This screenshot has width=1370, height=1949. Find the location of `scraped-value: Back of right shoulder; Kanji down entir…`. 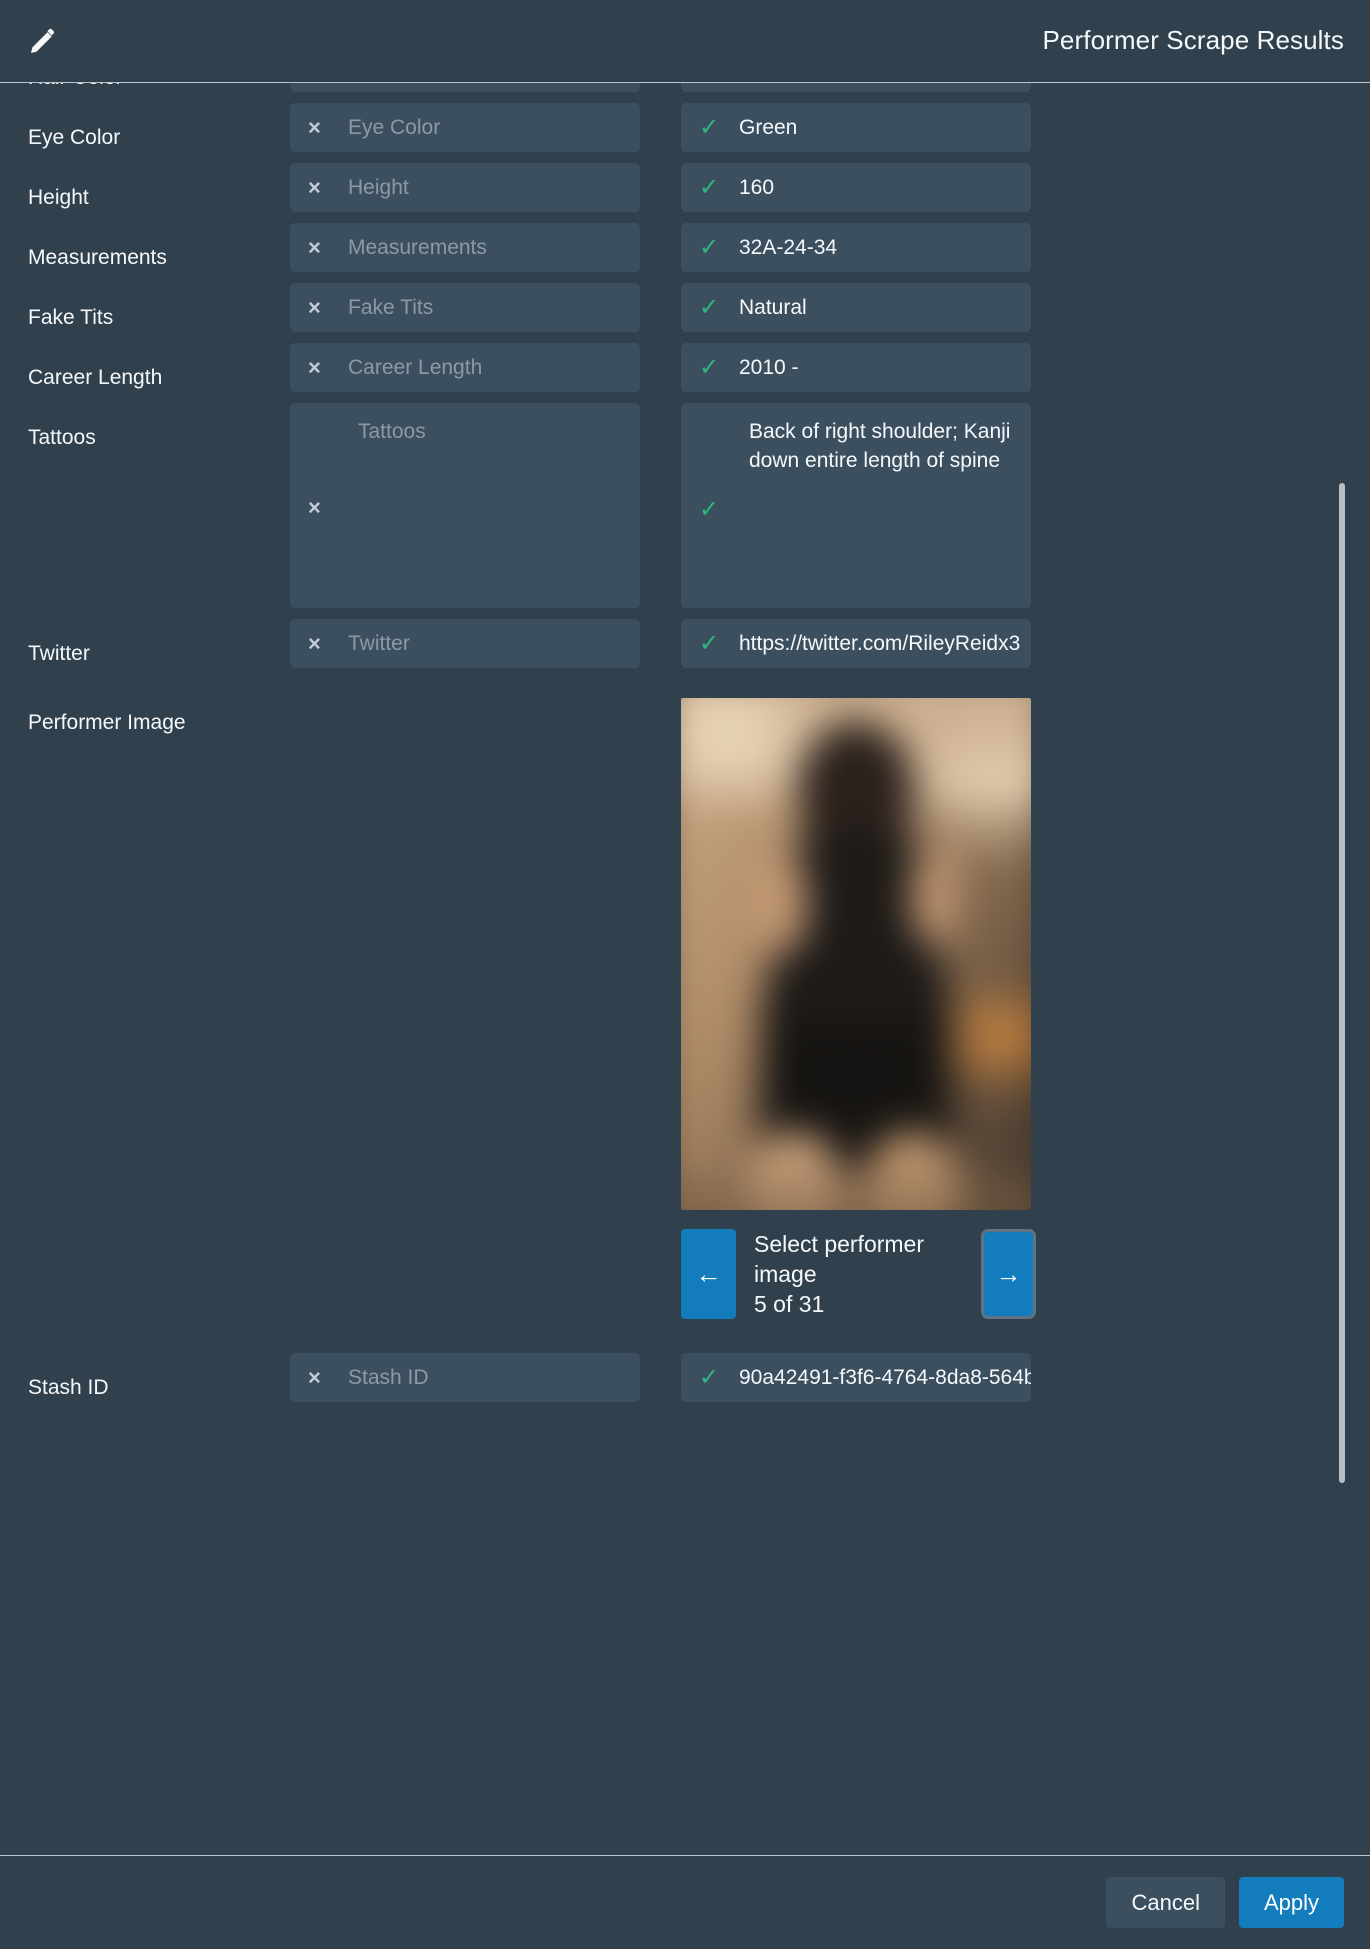

scraped-value: Back of right shoulder; Kanji down entir… is located at coordinates (880, 446).